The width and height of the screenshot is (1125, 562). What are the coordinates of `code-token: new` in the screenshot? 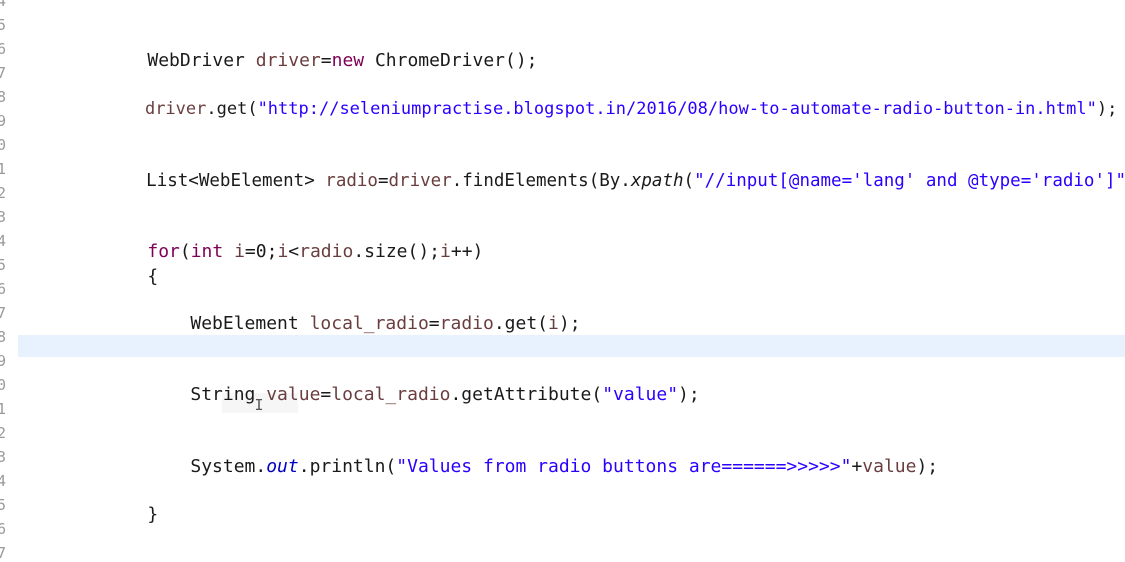 It's located at (348, 60).